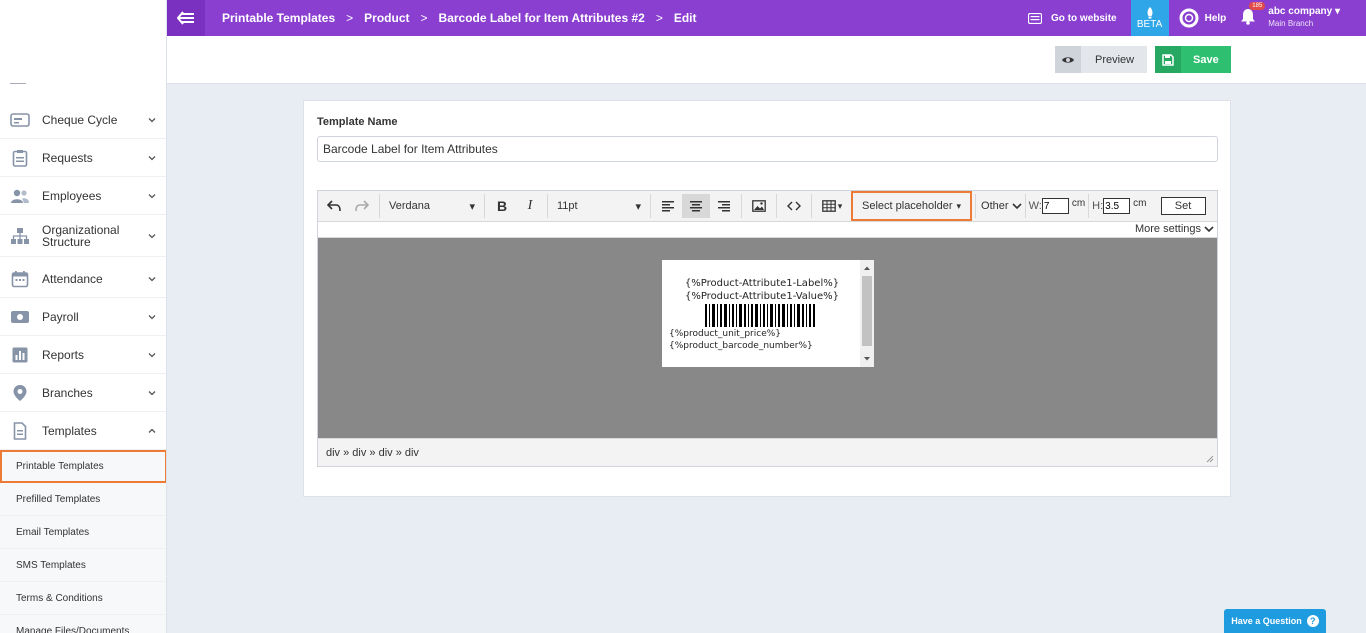 The height and width of the screenshot is (633, 1366). What do you see at coordinates (696, 206) in the screenshot?
I see `align-center-button` at bounding box center [696, 206].